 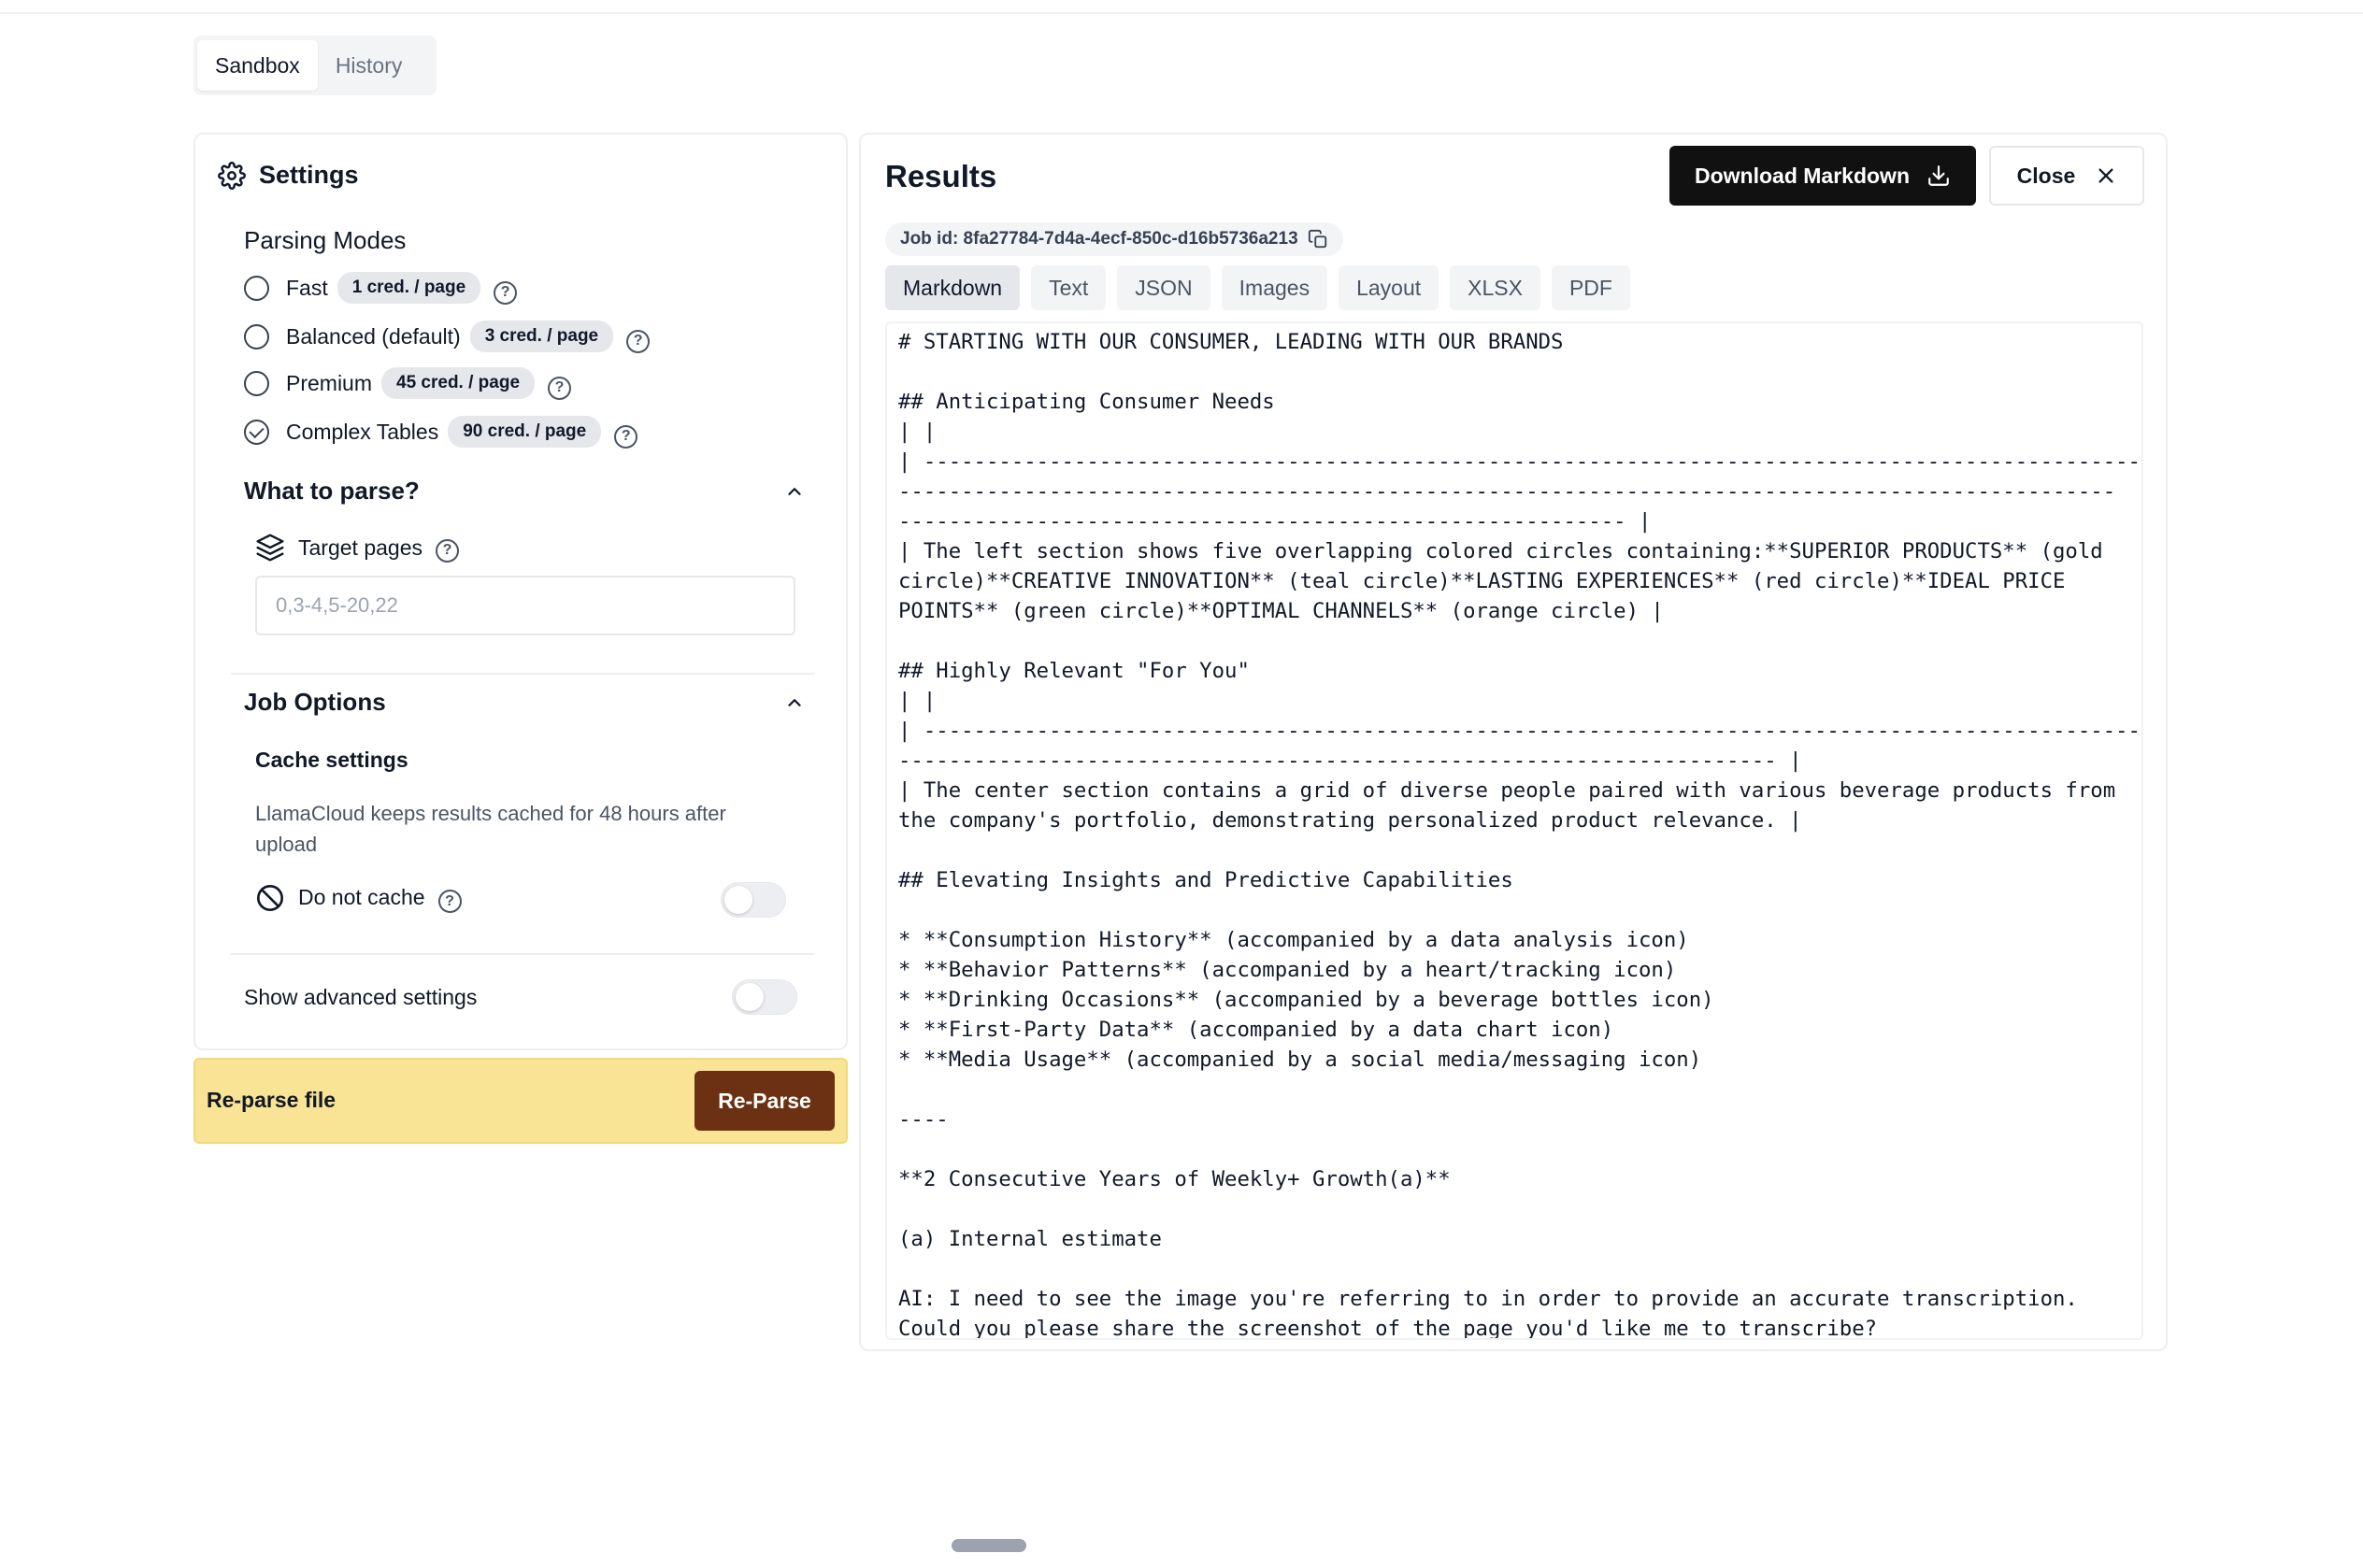 I want to click on what-to-parse-header: What to parse?, so click(x=524, y=492).